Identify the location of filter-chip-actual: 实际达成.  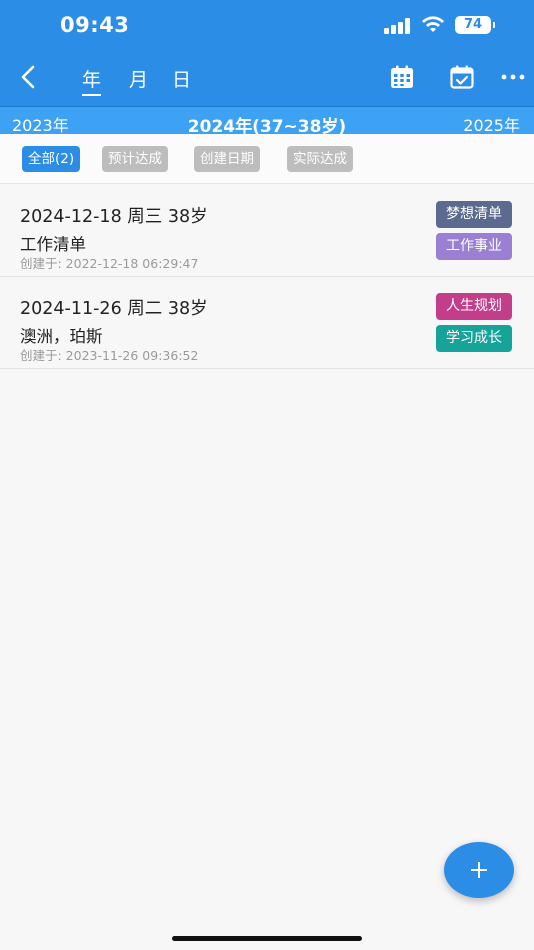
(320, 159).